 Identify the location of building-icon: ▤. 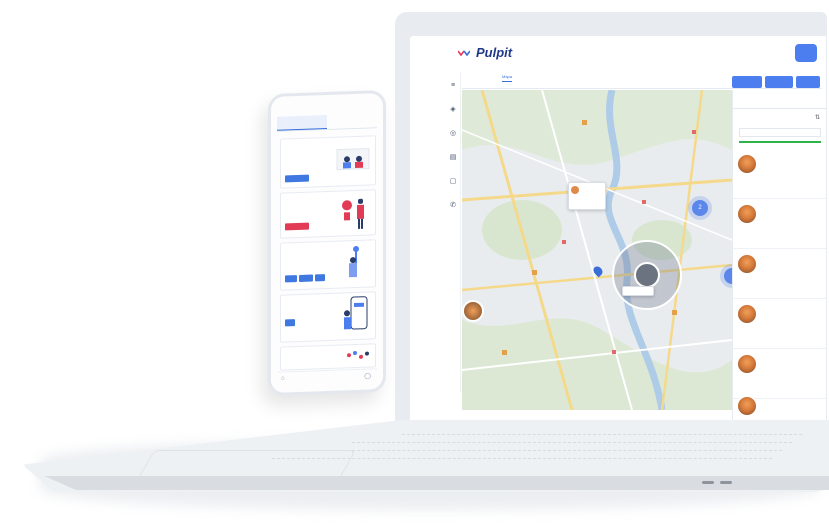
(453, 158).